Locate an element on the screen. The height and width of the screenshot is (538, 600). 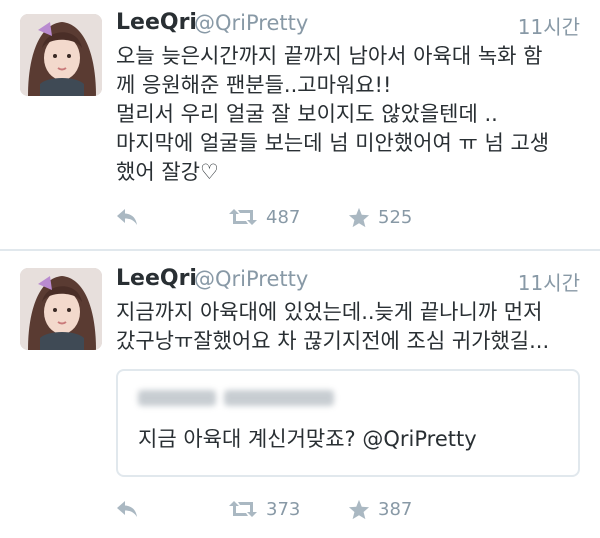
quoted-tweet-text: 지금 아육대 계신거맞죠? @QriPretty is located at coordinates (307, 439).